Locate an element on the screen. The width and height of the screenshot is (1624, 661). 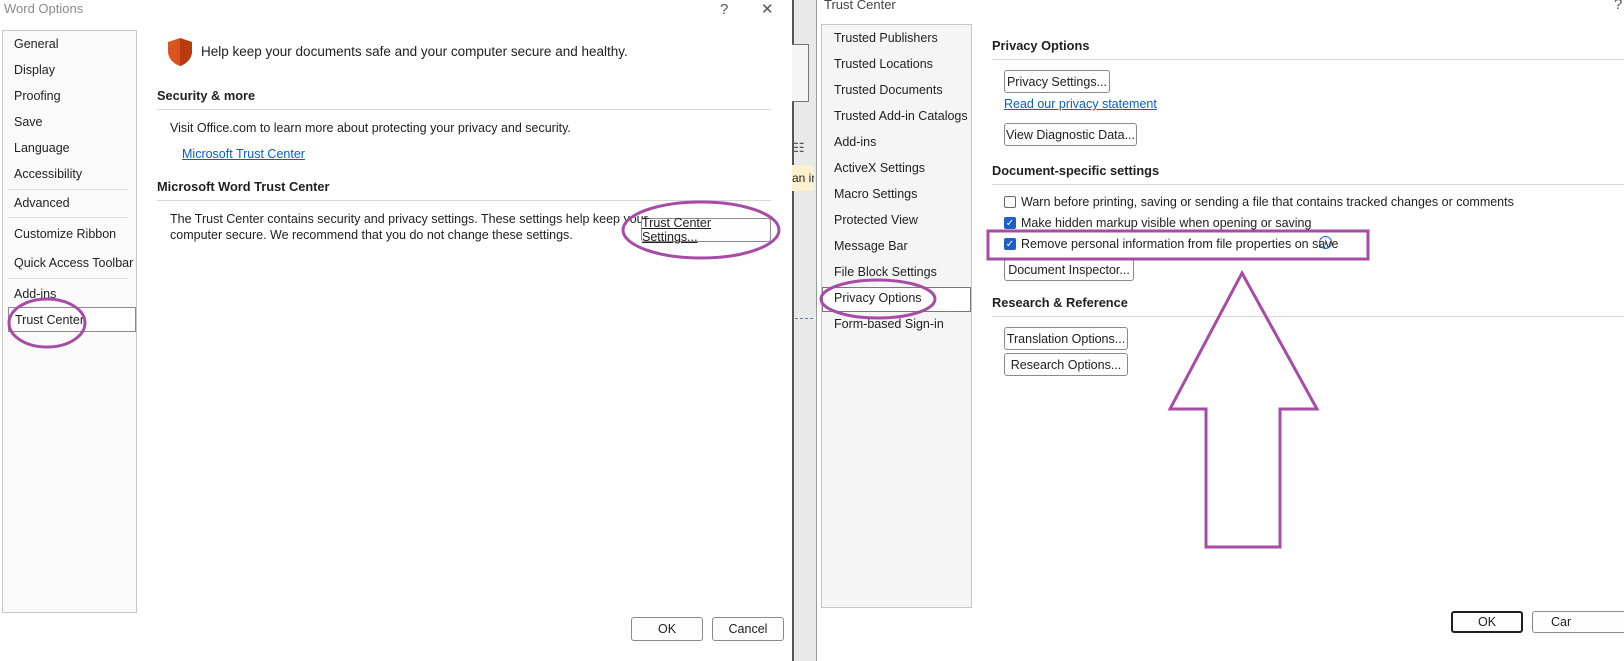
annotation-arrow-up is located at coordinates (1243, 409).